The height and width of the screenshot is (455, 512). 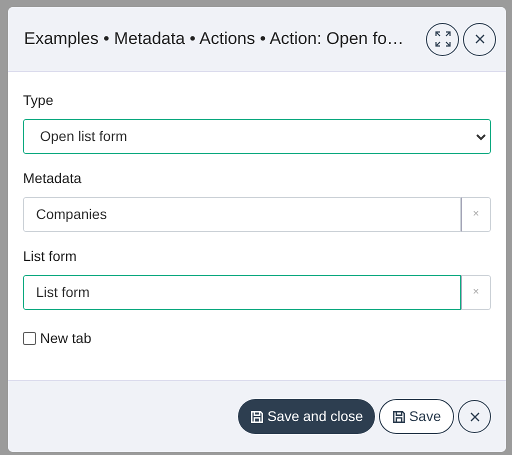 What do you see at coordinates (52, 178) in the screenshot?
I see `field-label: Metadata` at bounding box center [52, 178].